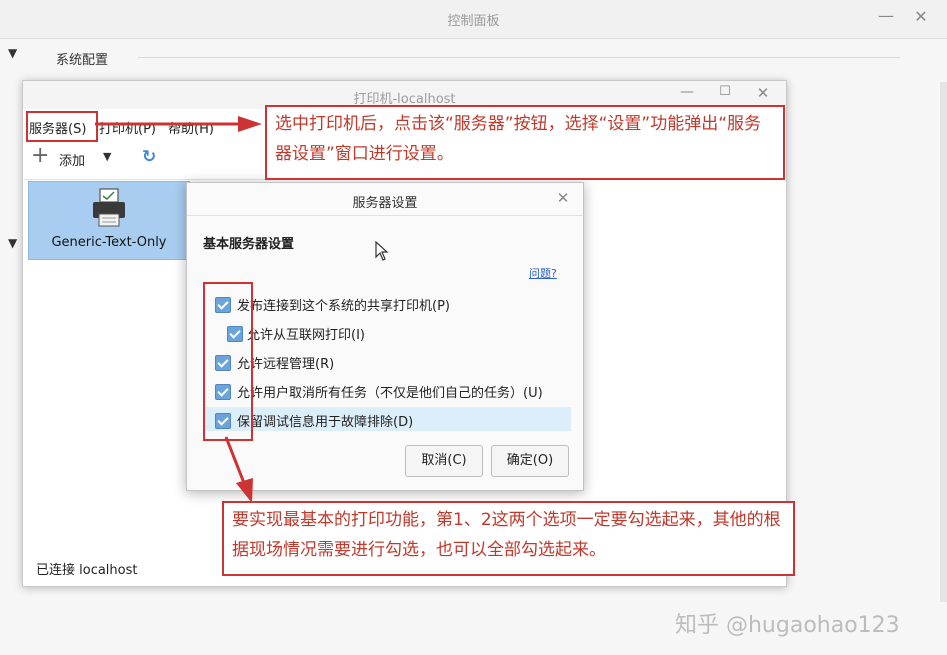  I want to click on plus-icon: +, so click(40, 156).